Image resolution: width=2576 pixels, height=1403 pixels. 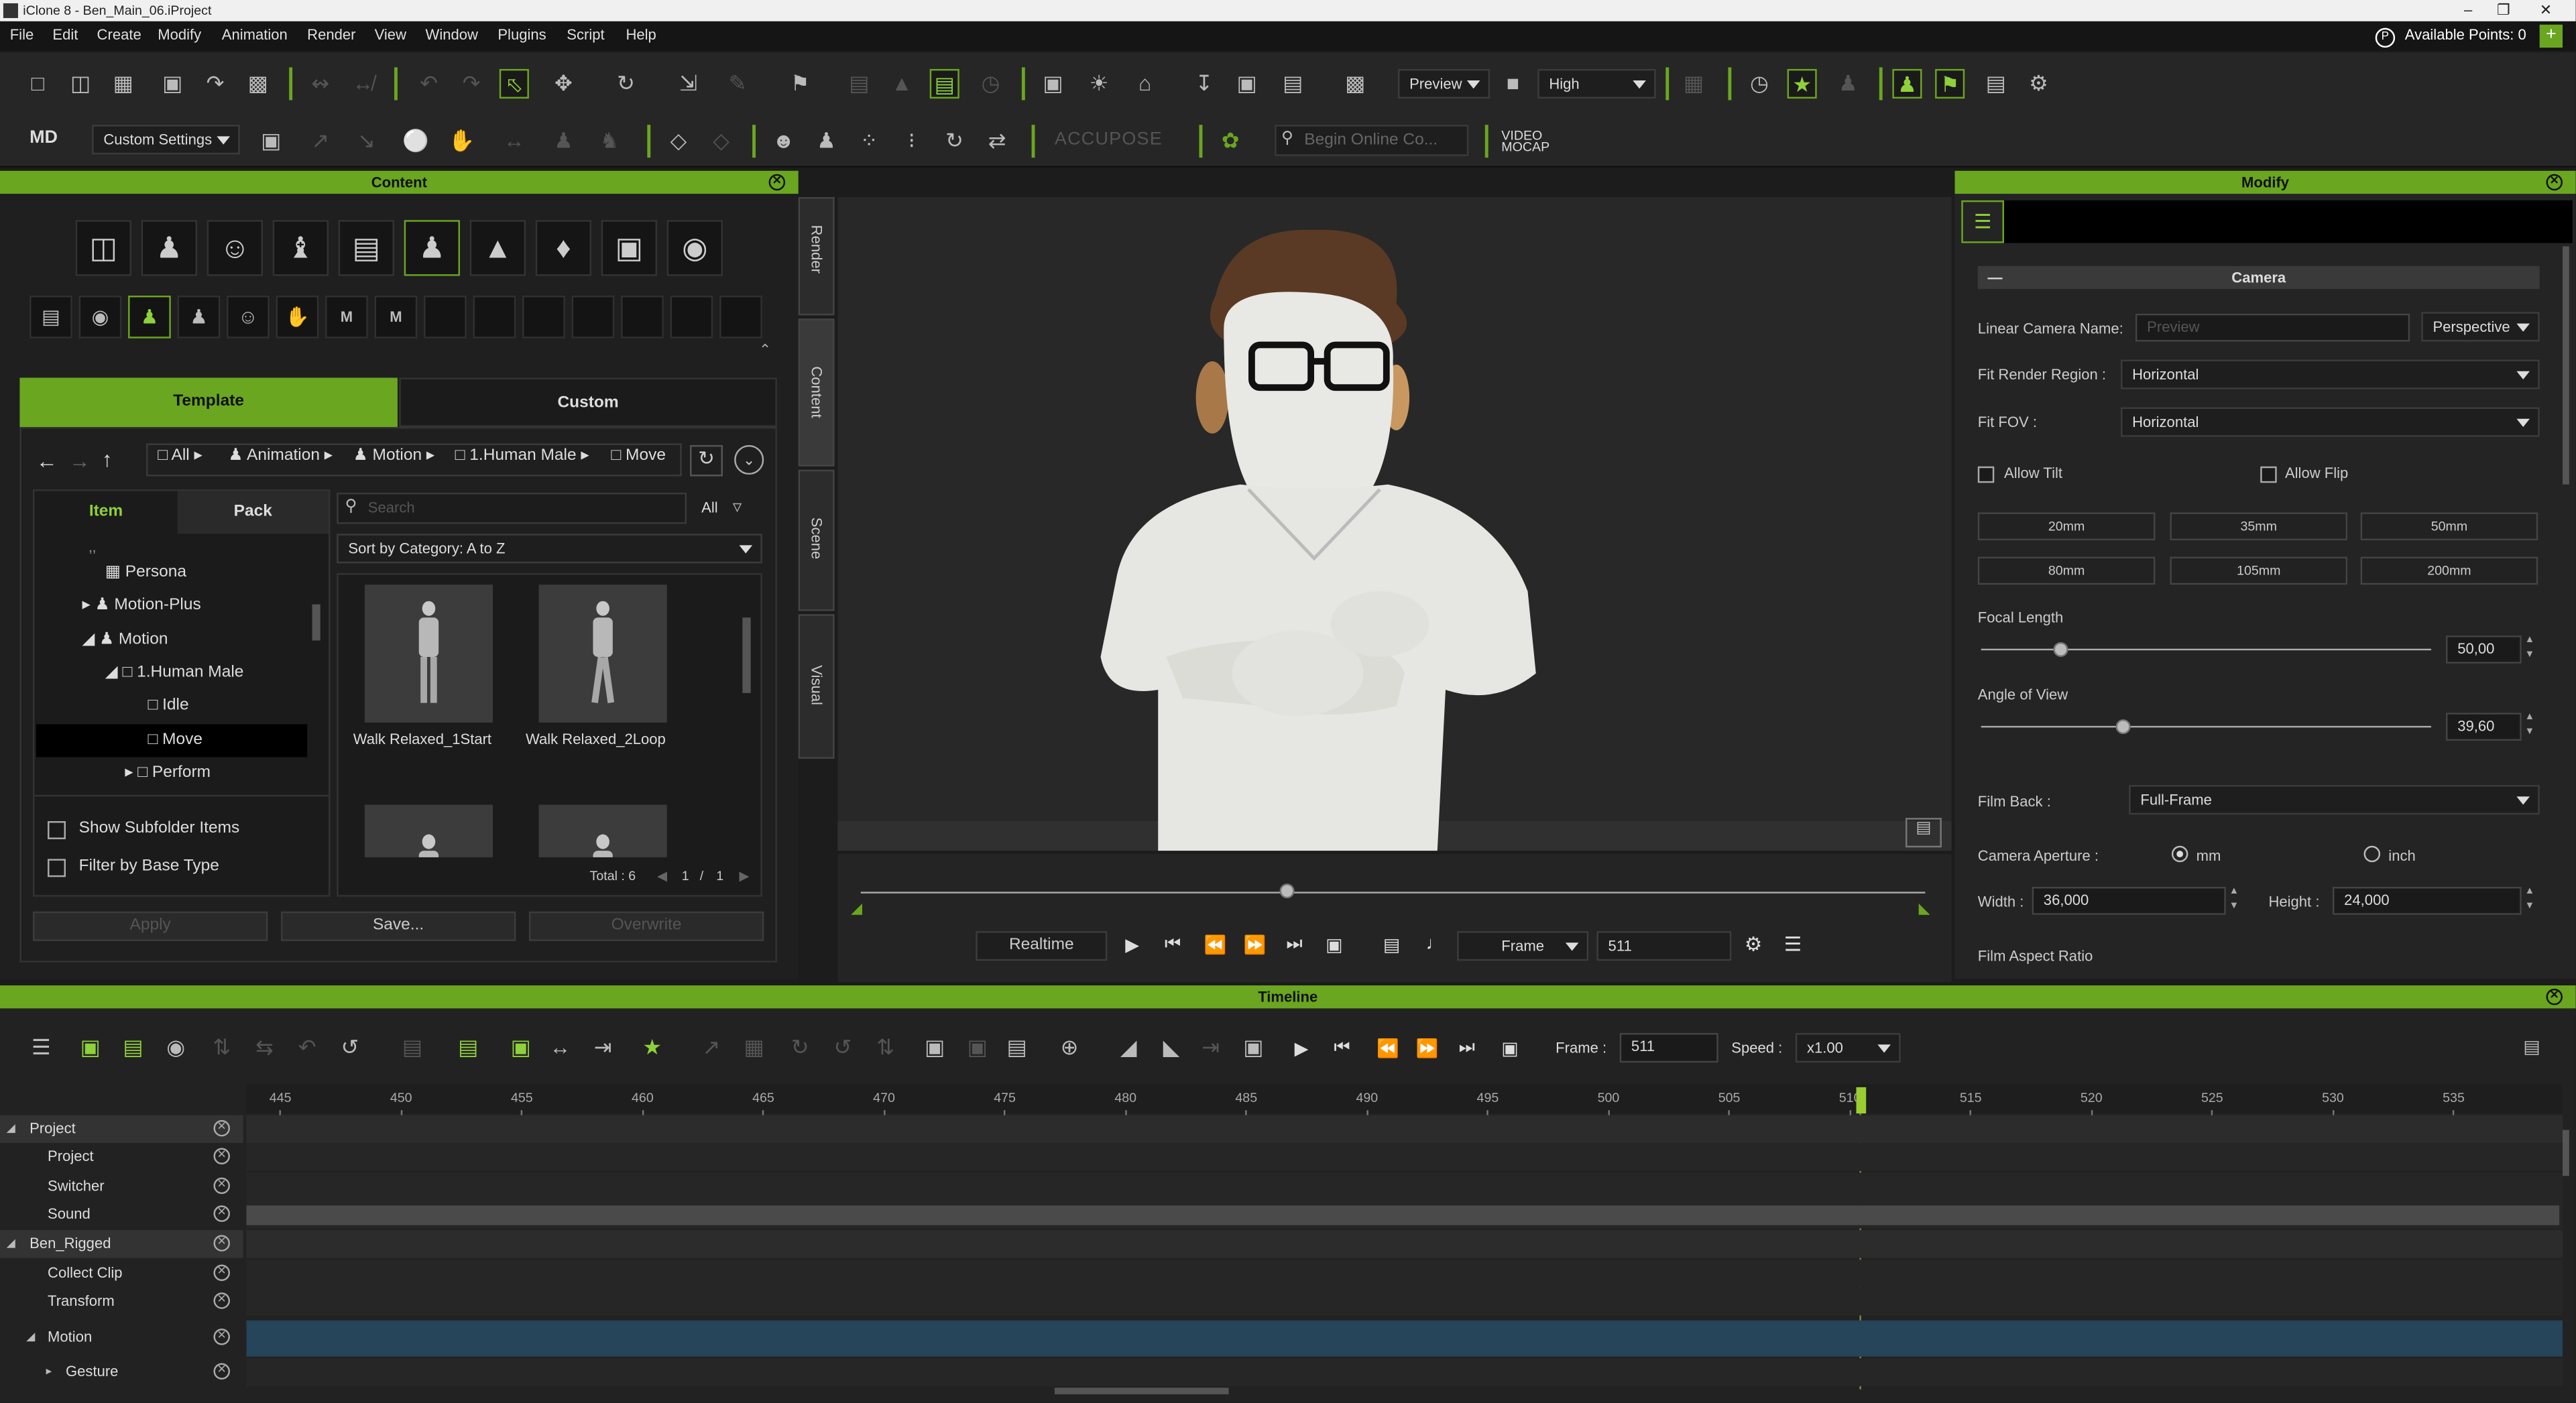 What do you see at coordinates (1215, 945) in the screenshot?
I see `prev-frame-icon: ⏪` at bounding box center [1215, 945].